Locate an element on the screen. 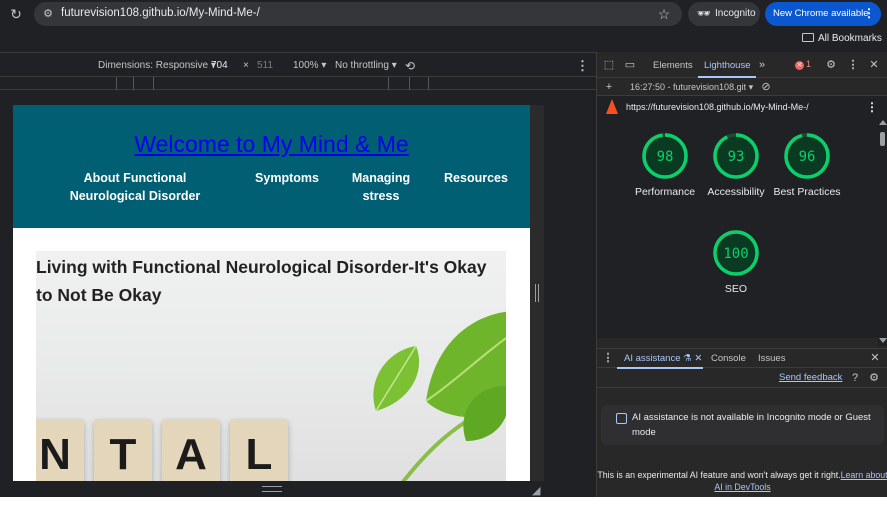 This screenshot has height=512, width=887. lighthouse-scores: 98 Performance 93 Accessibility 96 Best is located at coordinates (737, 228).